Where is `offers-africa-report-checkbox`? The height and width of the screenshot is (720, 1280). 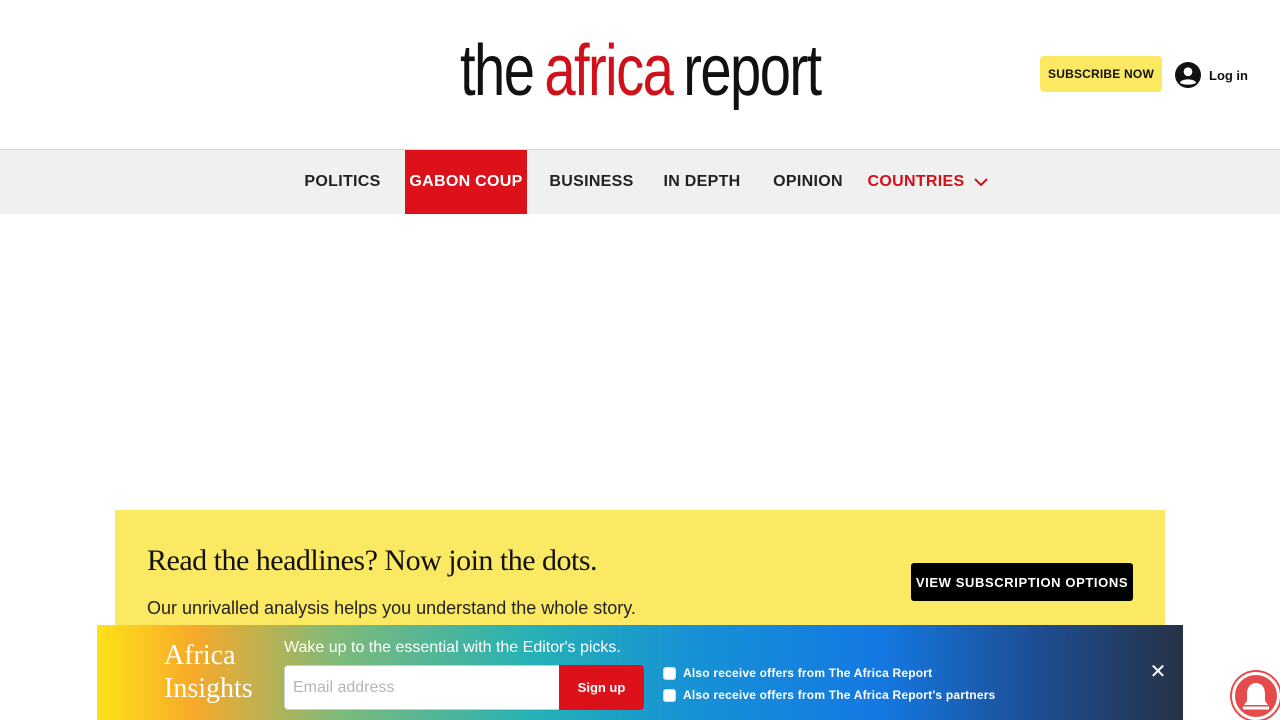
offers-africa-report-checkbox is located at coordinates (669, 673).